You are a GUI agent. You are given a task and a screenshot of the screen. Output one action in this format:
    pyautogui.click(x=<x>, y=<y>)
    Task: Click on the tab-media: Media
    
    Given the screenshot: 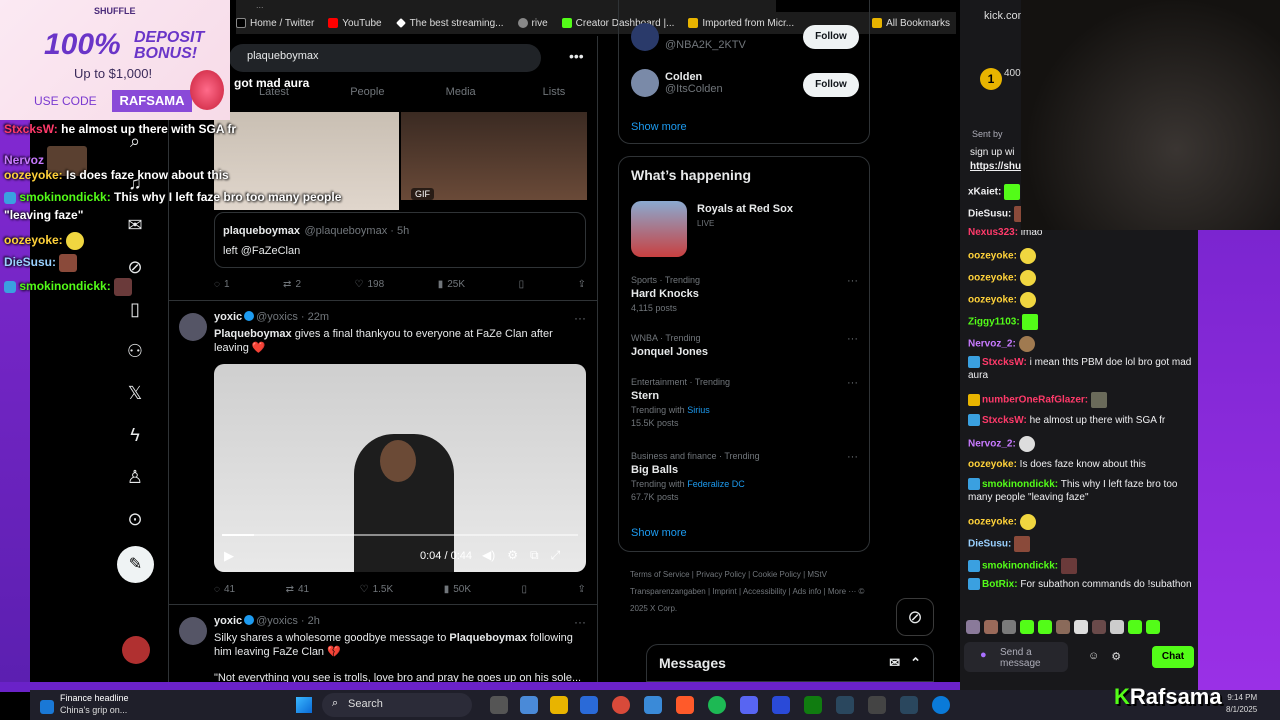 What is the action you would take?
    pyautogui.click(x=461, y=92)
    